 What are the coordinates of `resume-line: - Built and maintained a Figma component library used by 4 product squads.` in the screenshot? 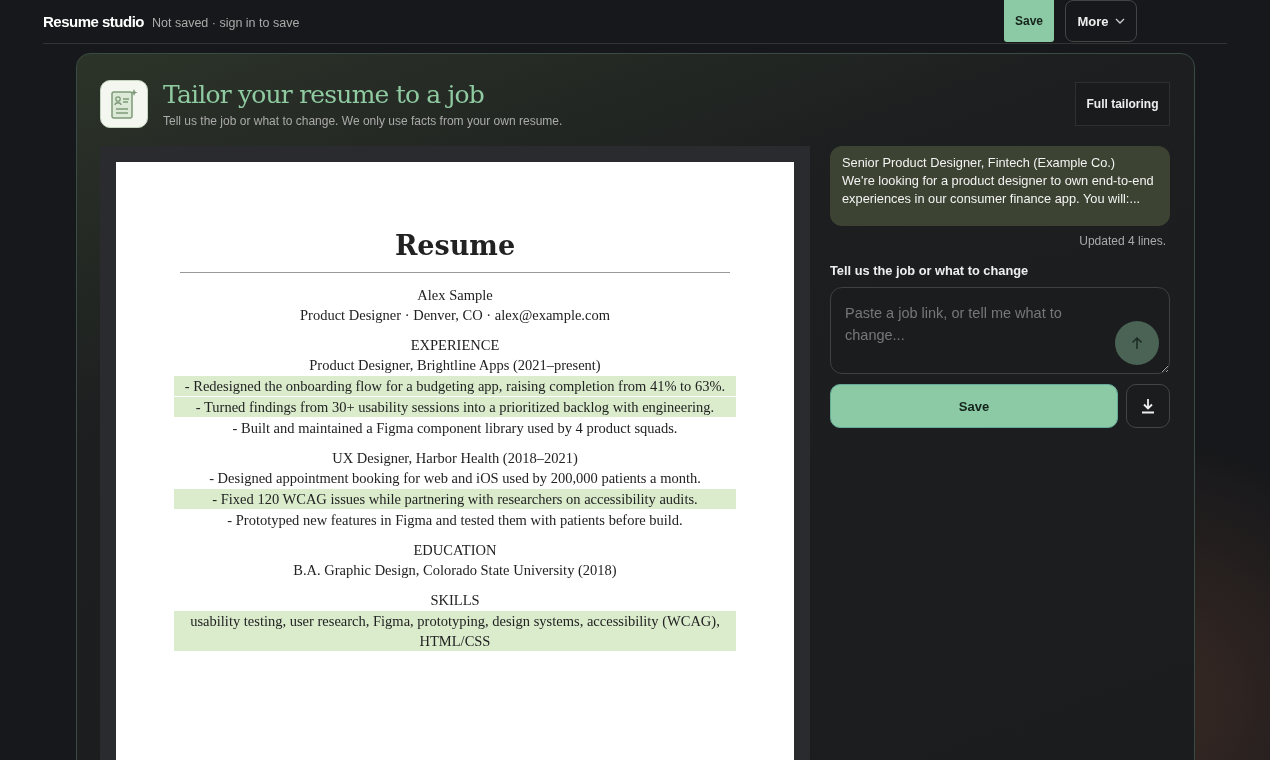 It's located at (455, 428).